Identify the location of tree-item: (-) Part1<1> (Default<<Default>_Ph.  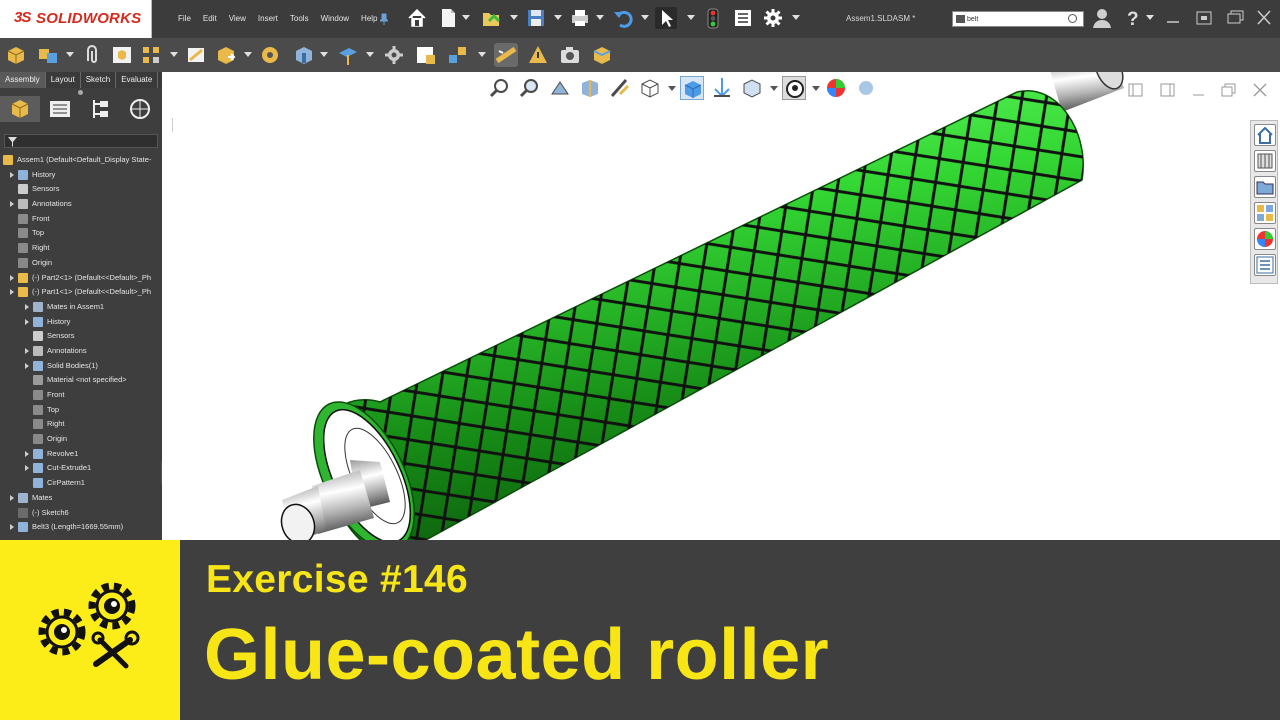
(81, 292).